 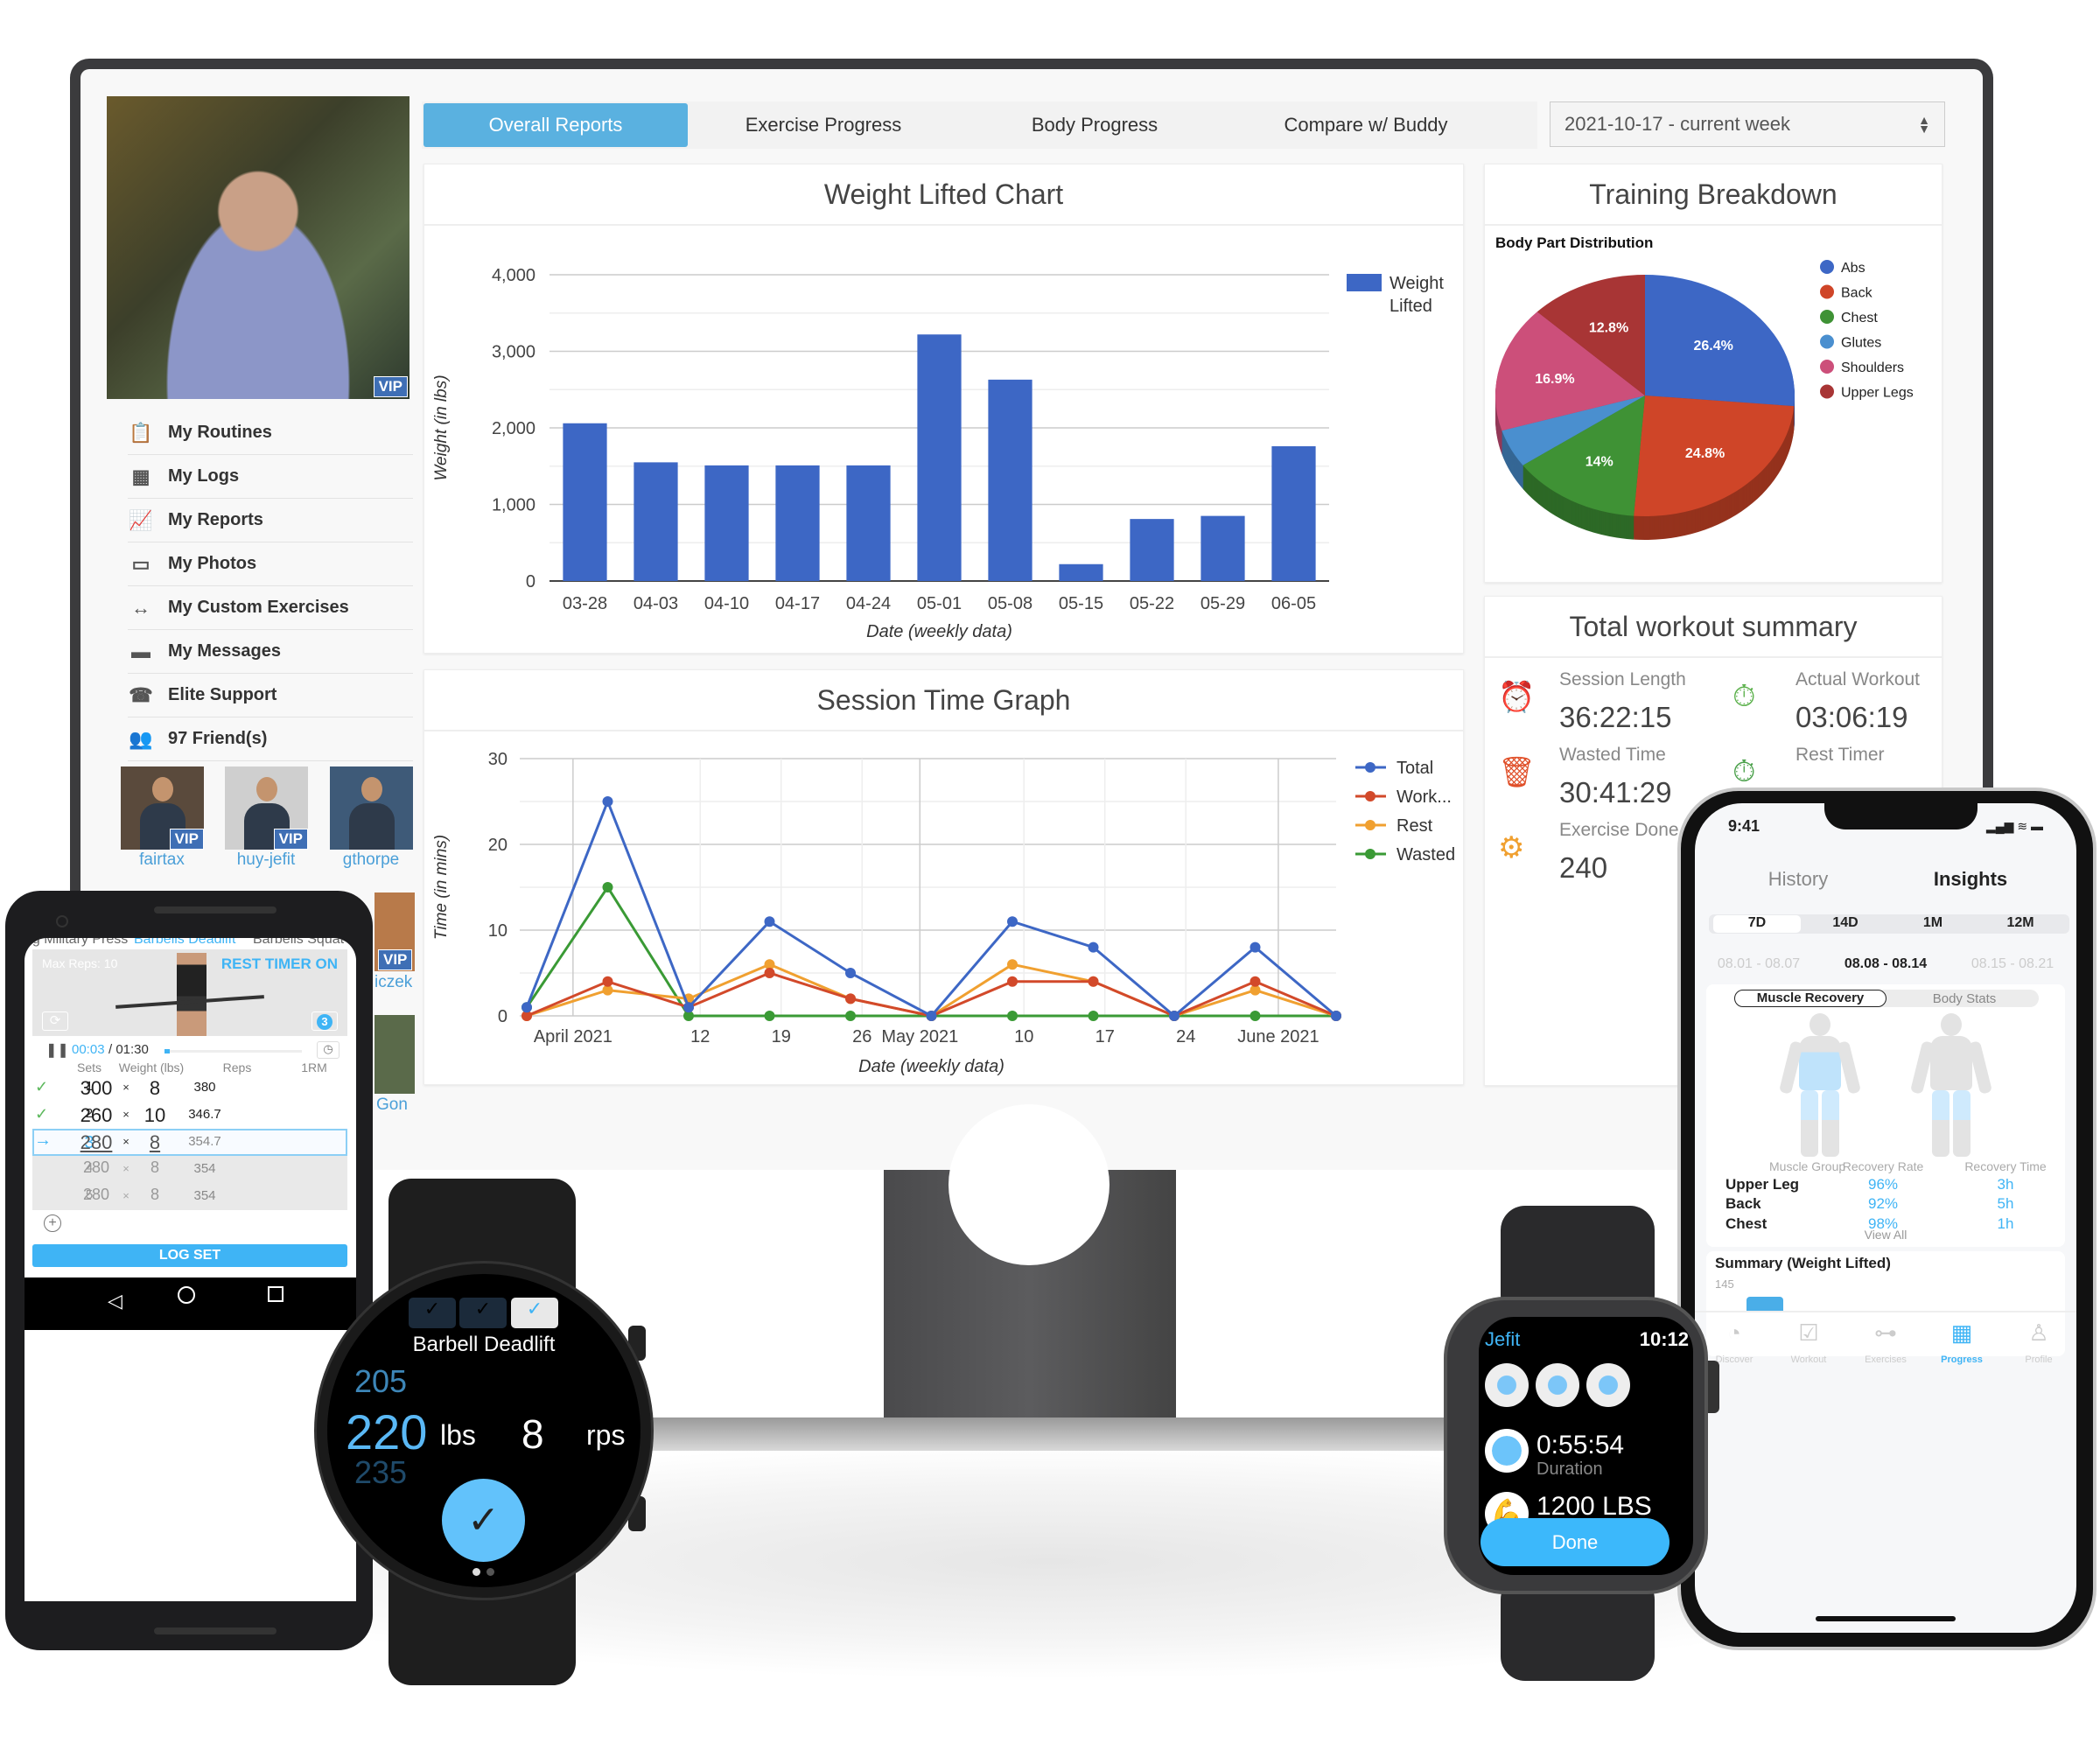 I want to click on toggle-body-stats: Body Stats, so click(x=1964, y=998).